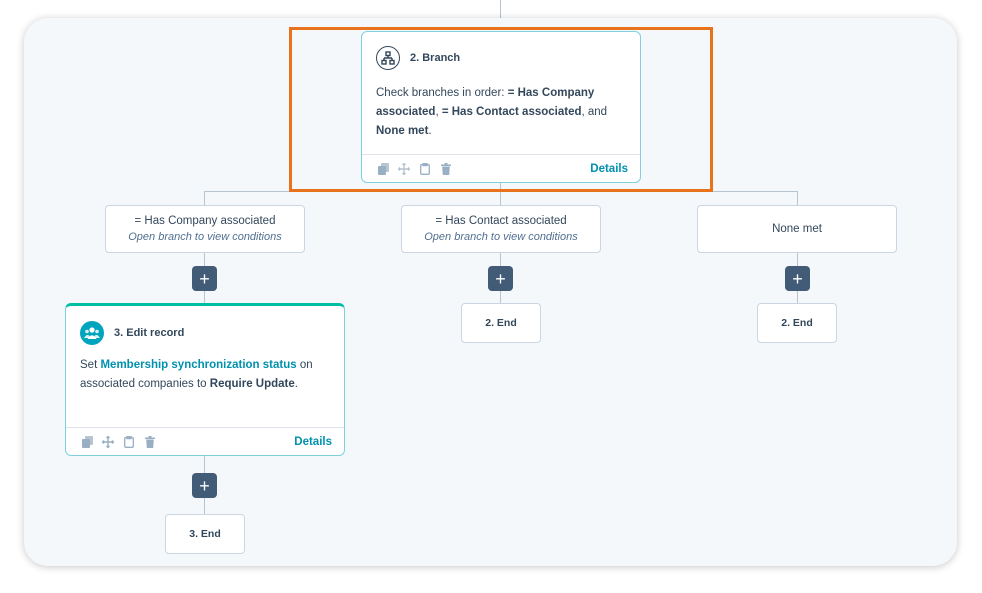 The width and height of the screenshot is (982, 593). I want to click on branch-card-toolbar: Details, so click(501, 168).